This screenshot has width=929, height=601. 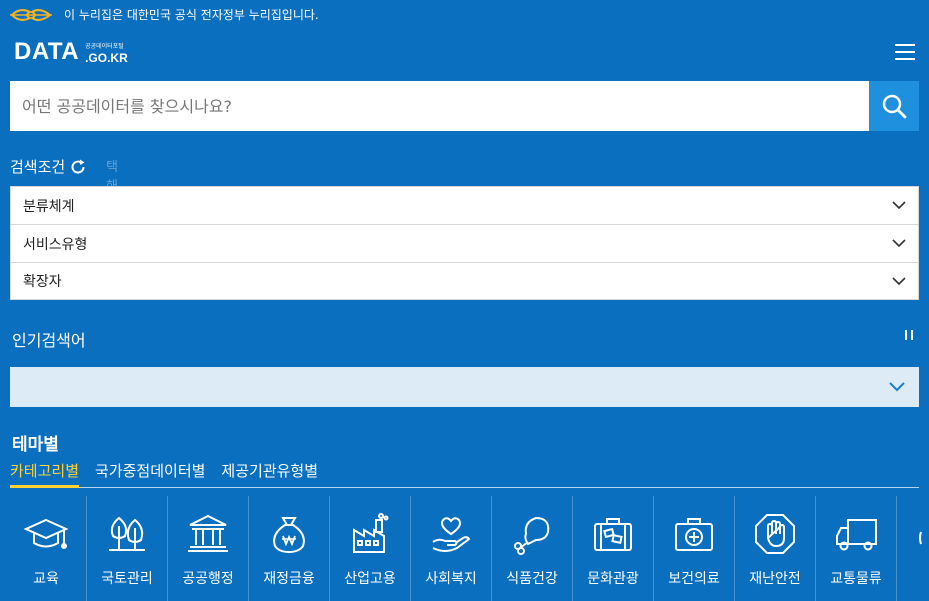 I want to click on search-bar, so click(x=464, y=106).